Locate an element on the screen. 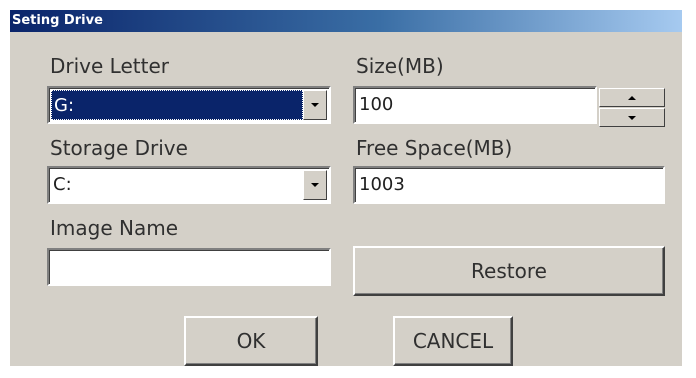 The width and height of the screenshot is (696, 378). drive-letter-dropdown-button is located at coordinates (315, 105).